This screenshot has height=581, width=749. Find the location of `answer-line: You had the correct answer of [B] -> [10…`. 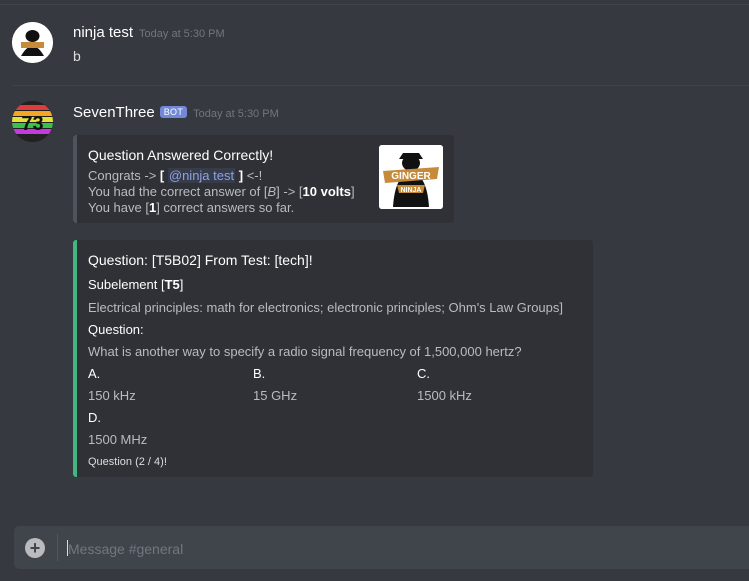

answer-line: You had the correct answer of [B] -> [10… is located at coordinates (221, 192).